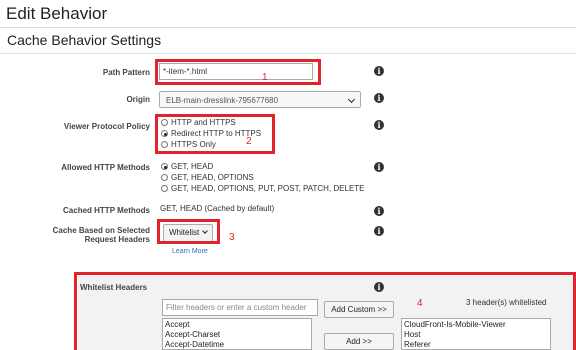 The image size is (576, 350). What do you see at coordinates (187, 167) in the screenshot?
I see `methods-option-get-head: GET, HEAD` at bounding box center [187, 167].